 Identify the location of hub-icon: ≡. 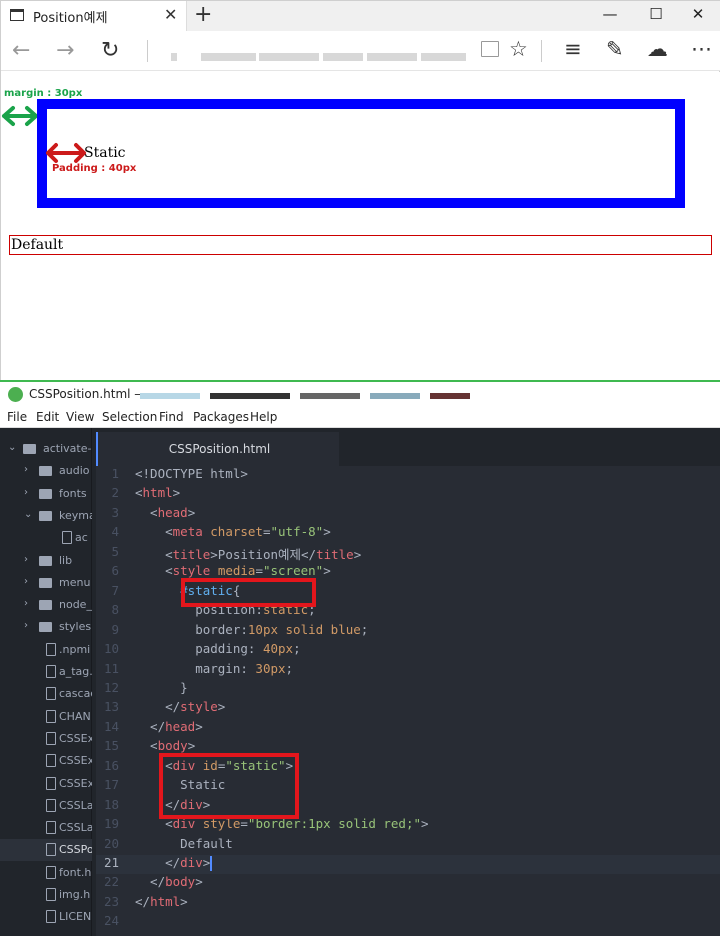
(573, 49).